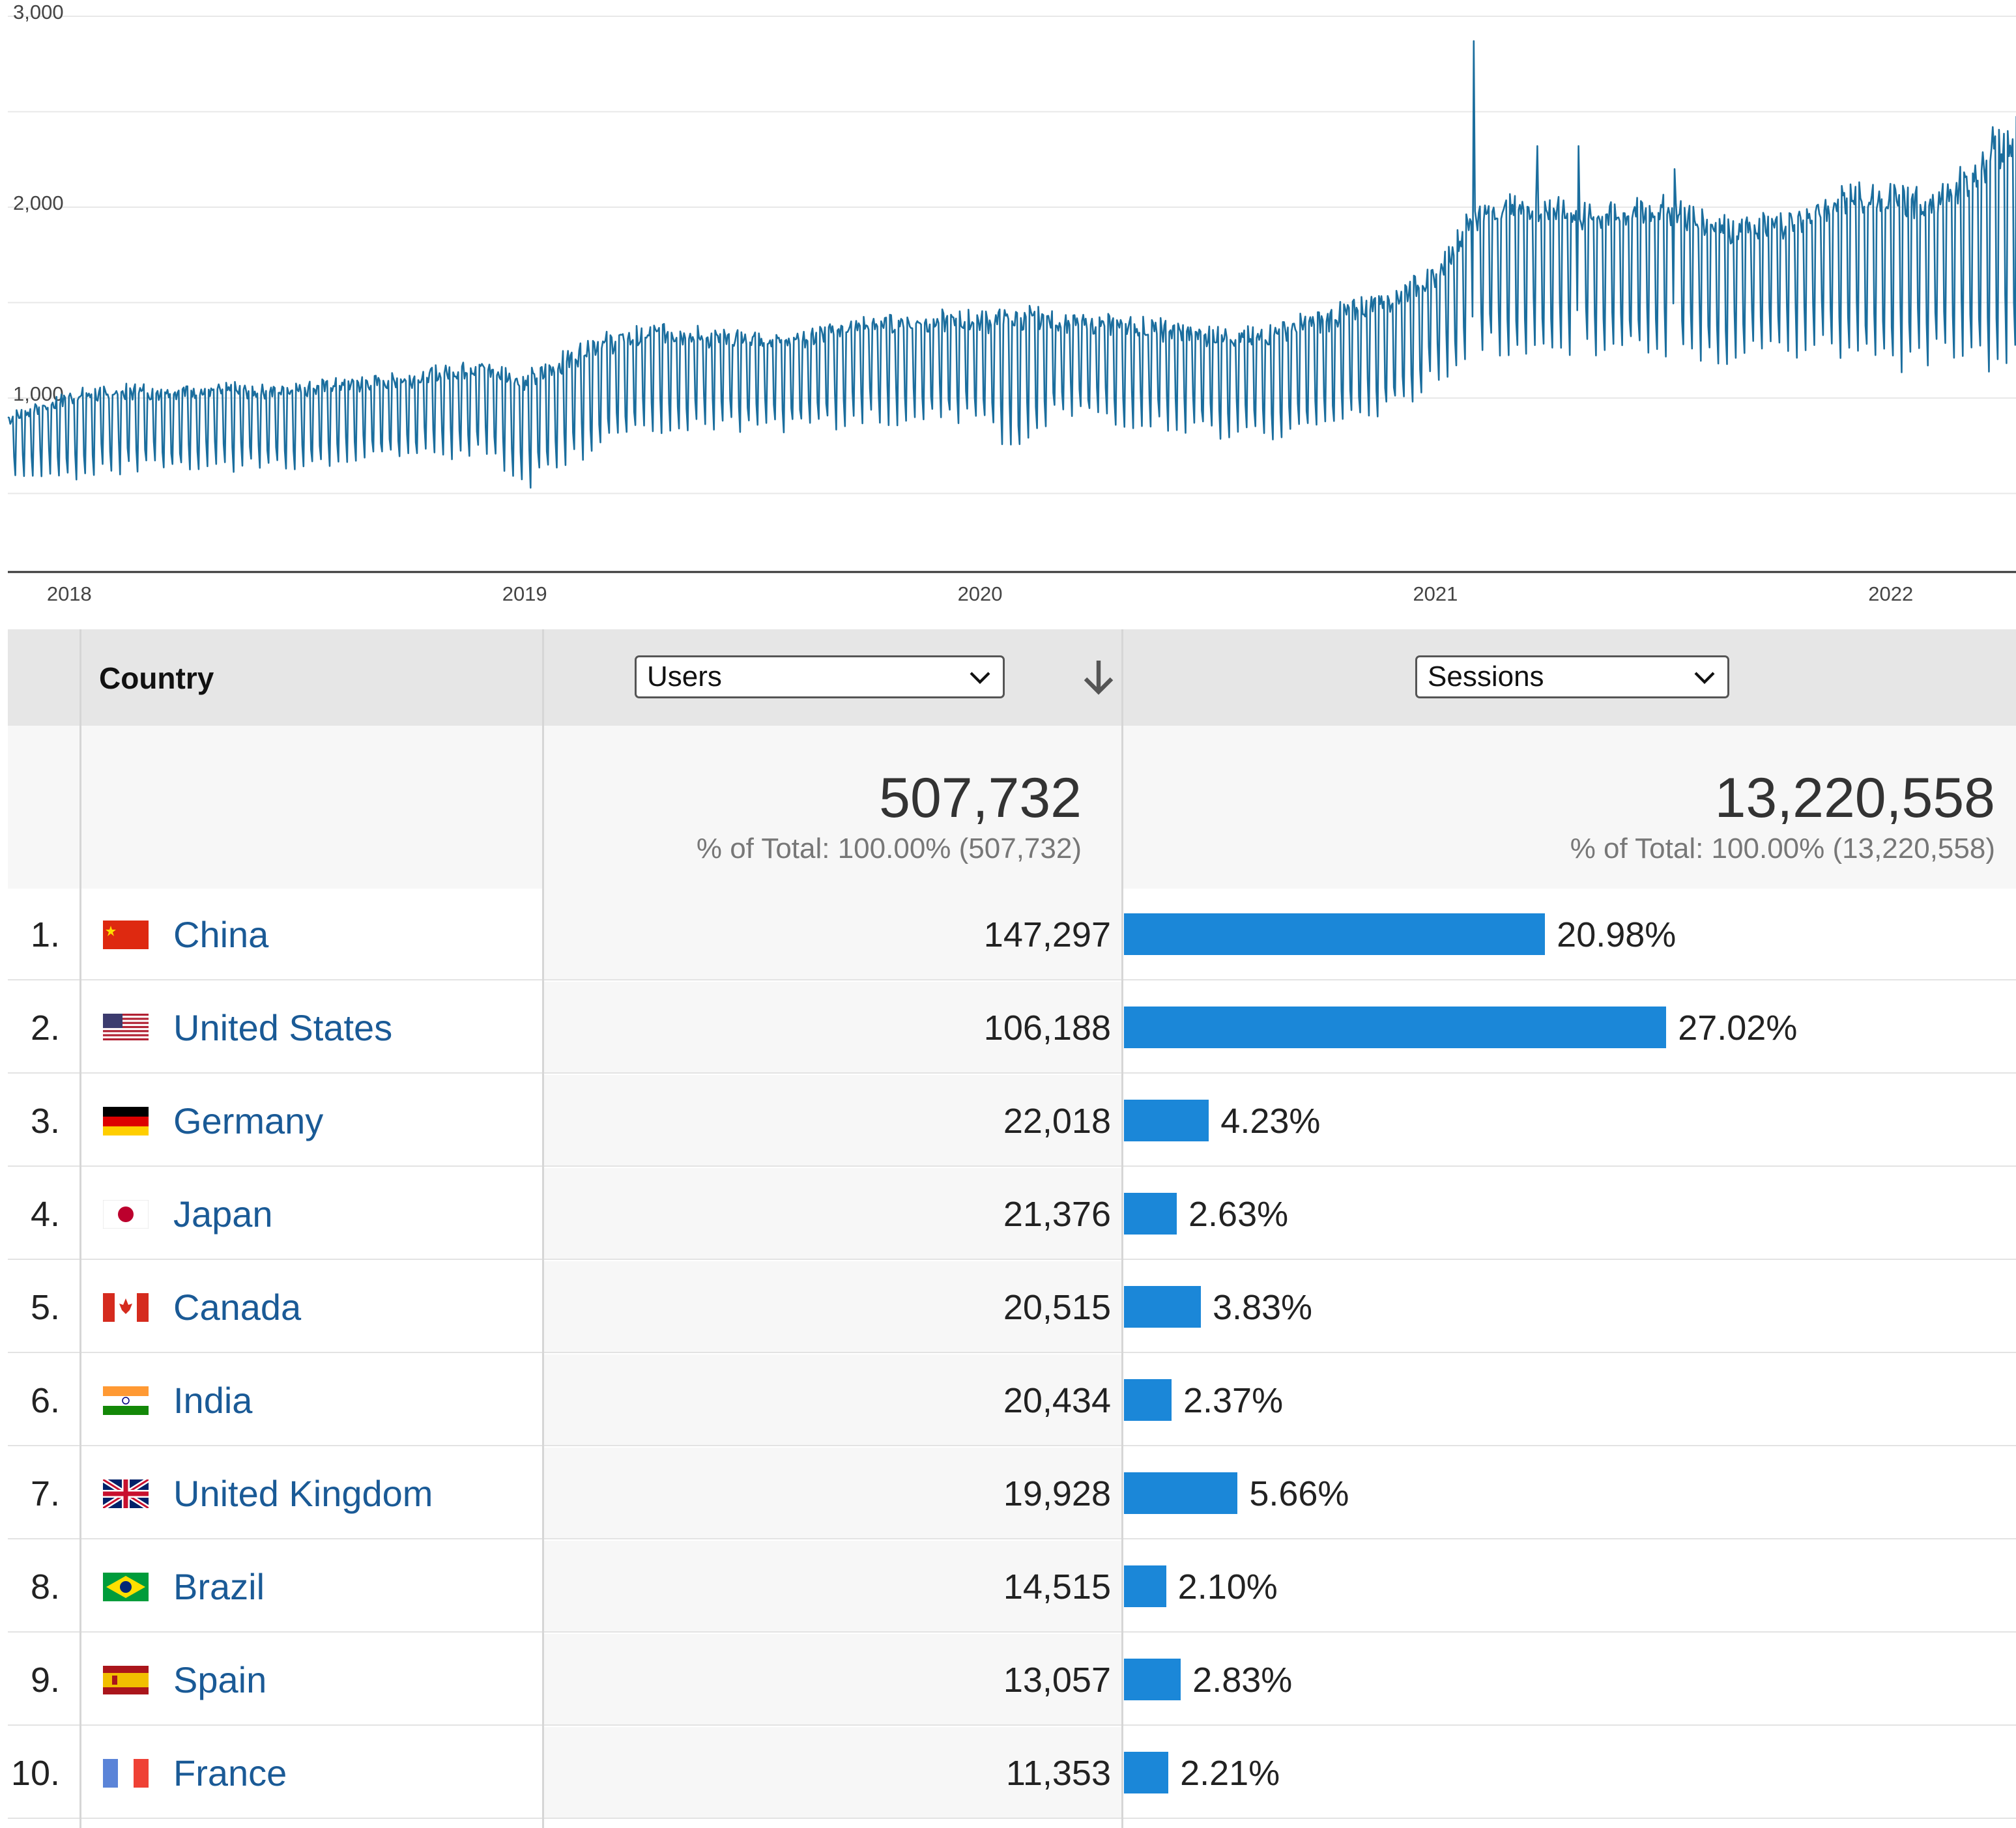  I want to click on users-value: 22,018, so click(1057, 1121).